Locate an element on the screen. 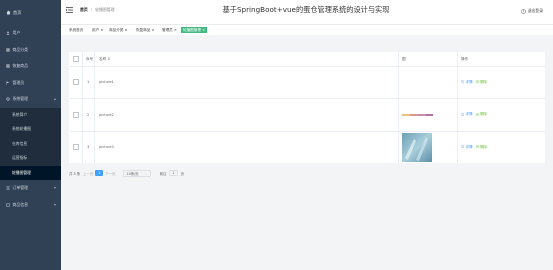 The image size is (553, 270). sidebar-subitem-metrics: 运营指标 is located at coordinates (30, 158).